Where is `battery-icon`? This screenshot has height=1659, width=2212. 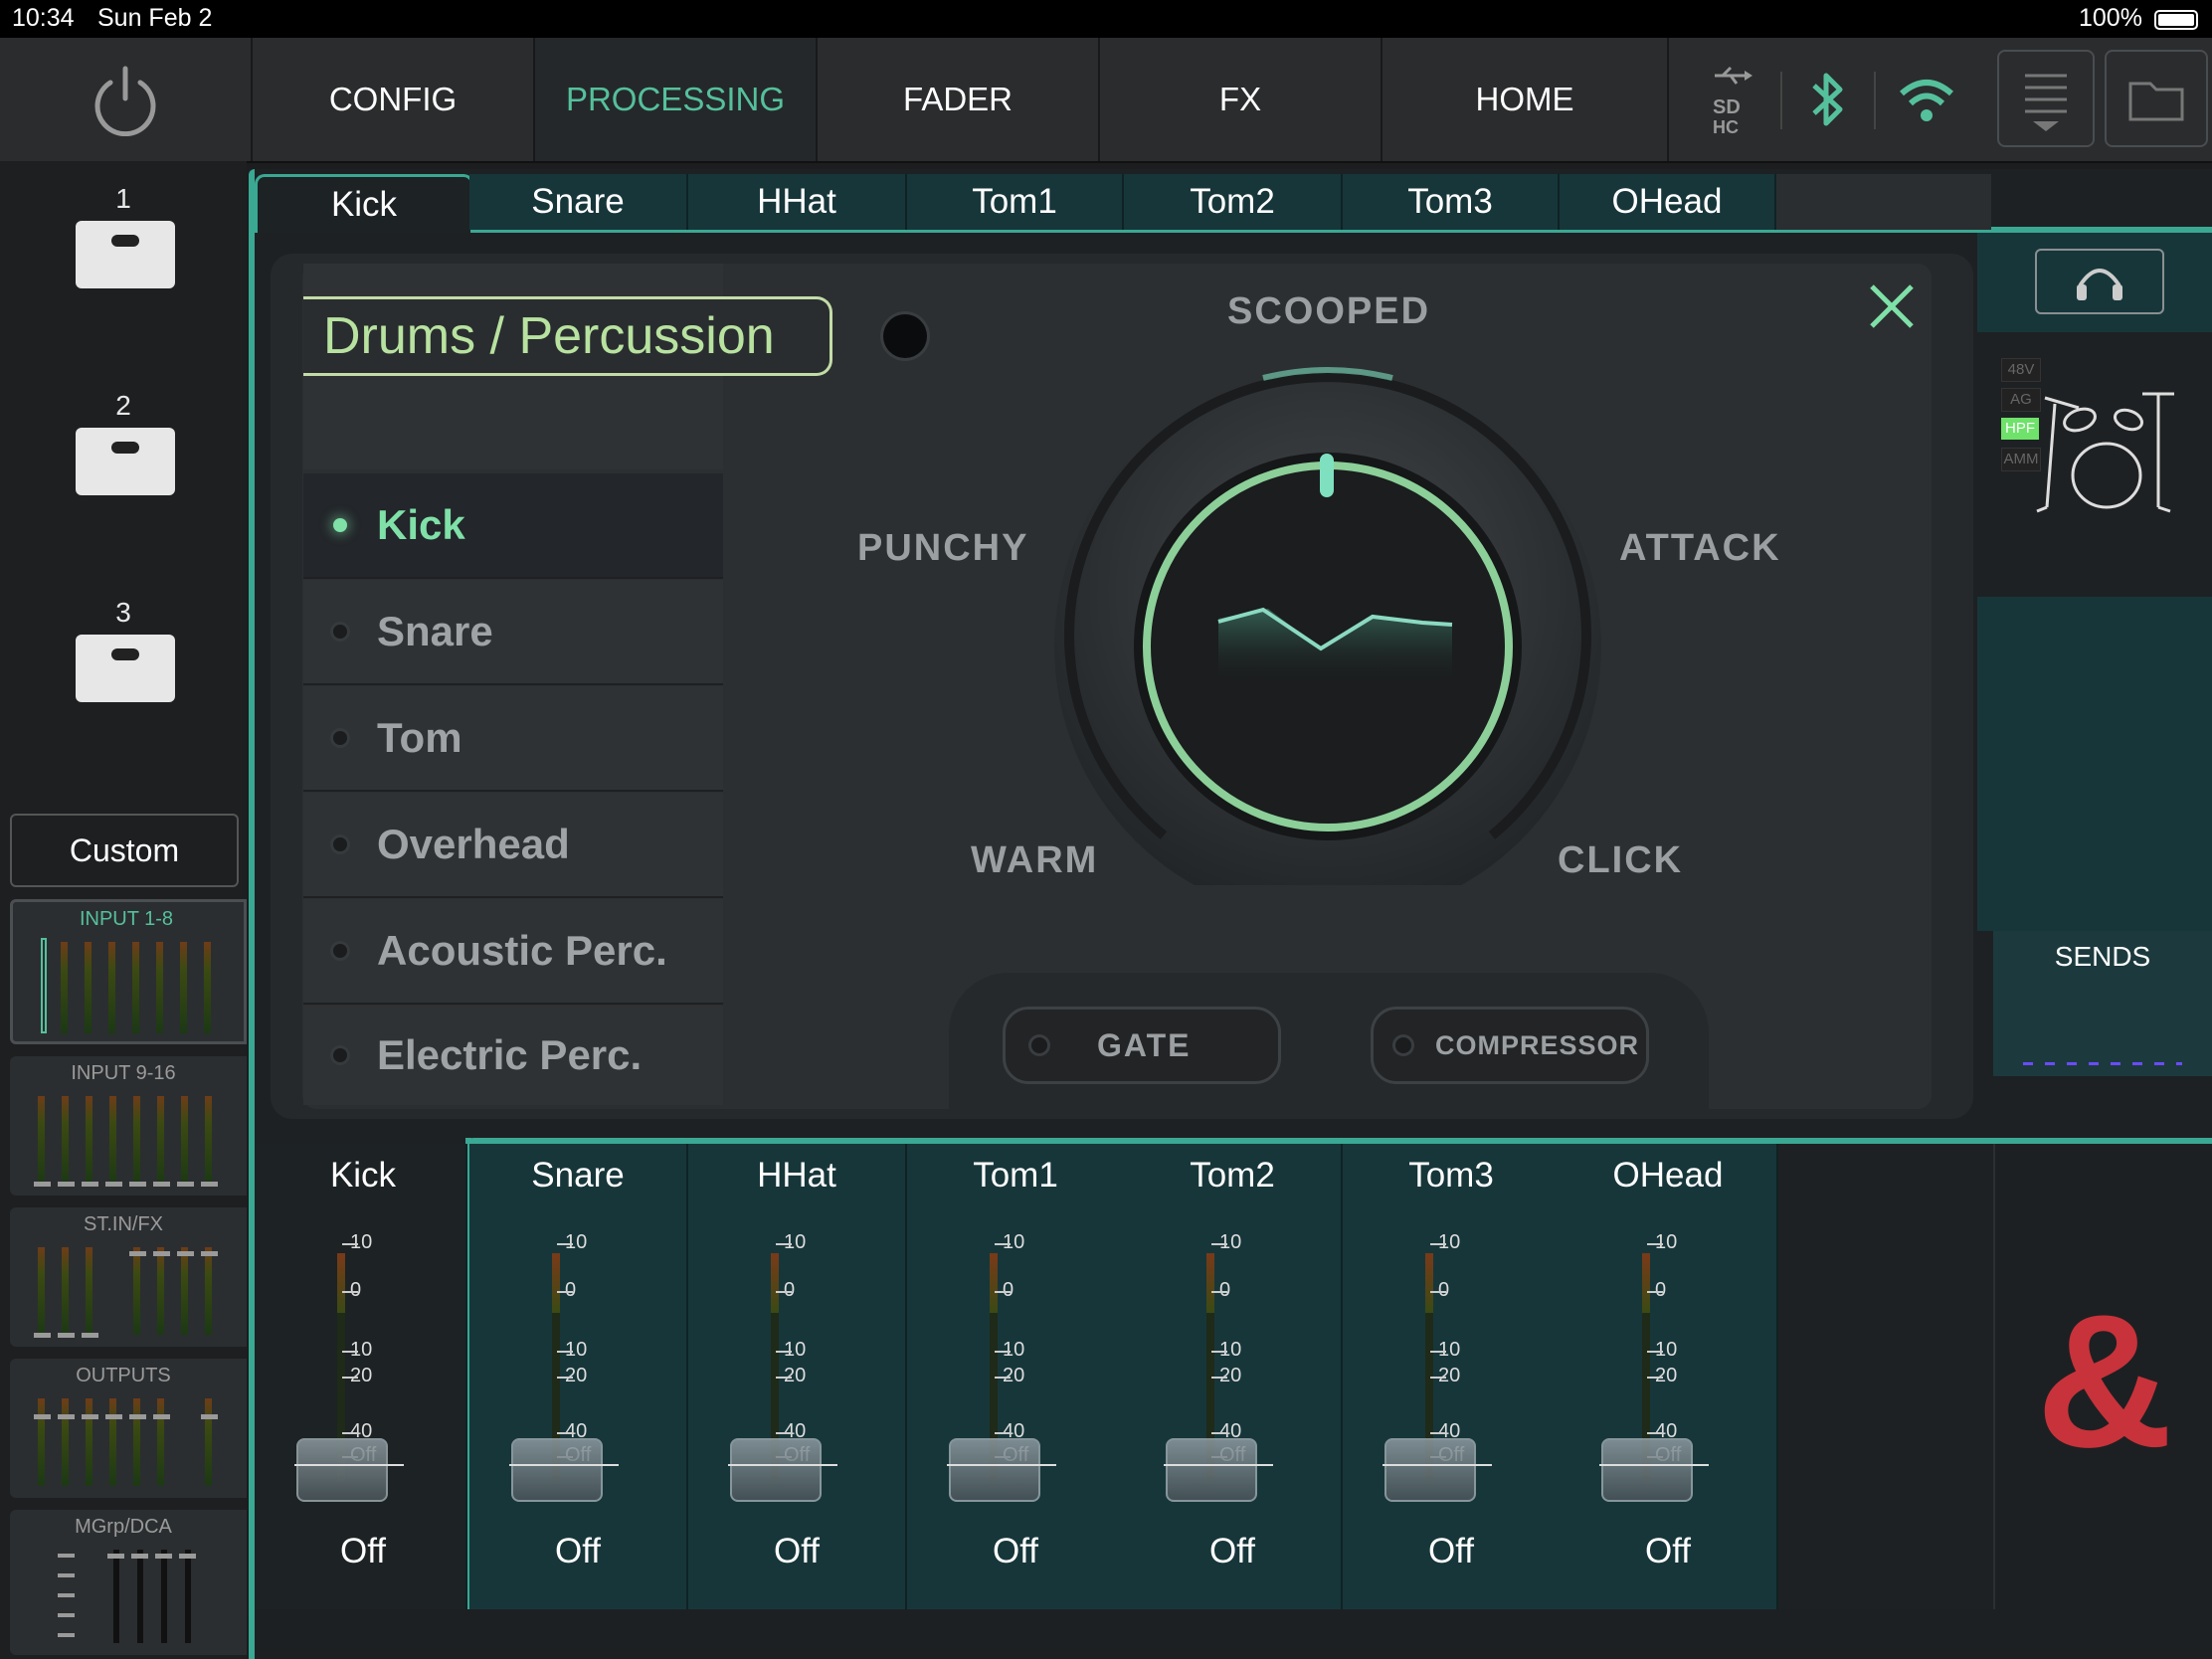 battery-icon is located at coordinates (2176, 20).